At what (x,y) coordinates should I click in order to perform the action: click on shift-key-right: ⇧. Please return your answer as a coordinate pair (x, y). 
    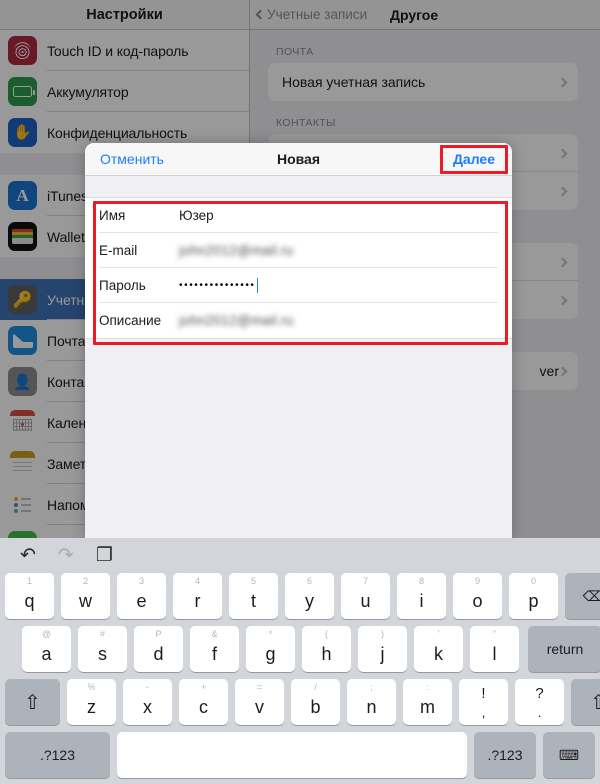
    Looking at the image, I should click on (585, 702).